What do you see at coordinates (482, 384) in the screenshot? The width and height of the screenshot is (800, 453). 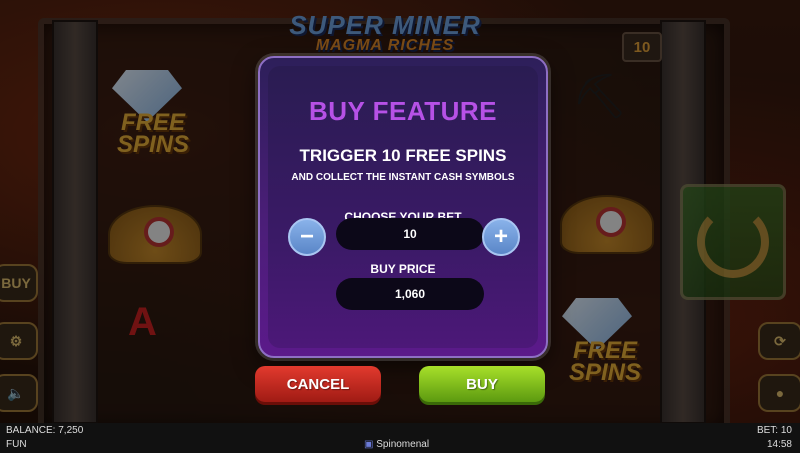 I see `buy-button: BUY` at bounding box center [482, 384].